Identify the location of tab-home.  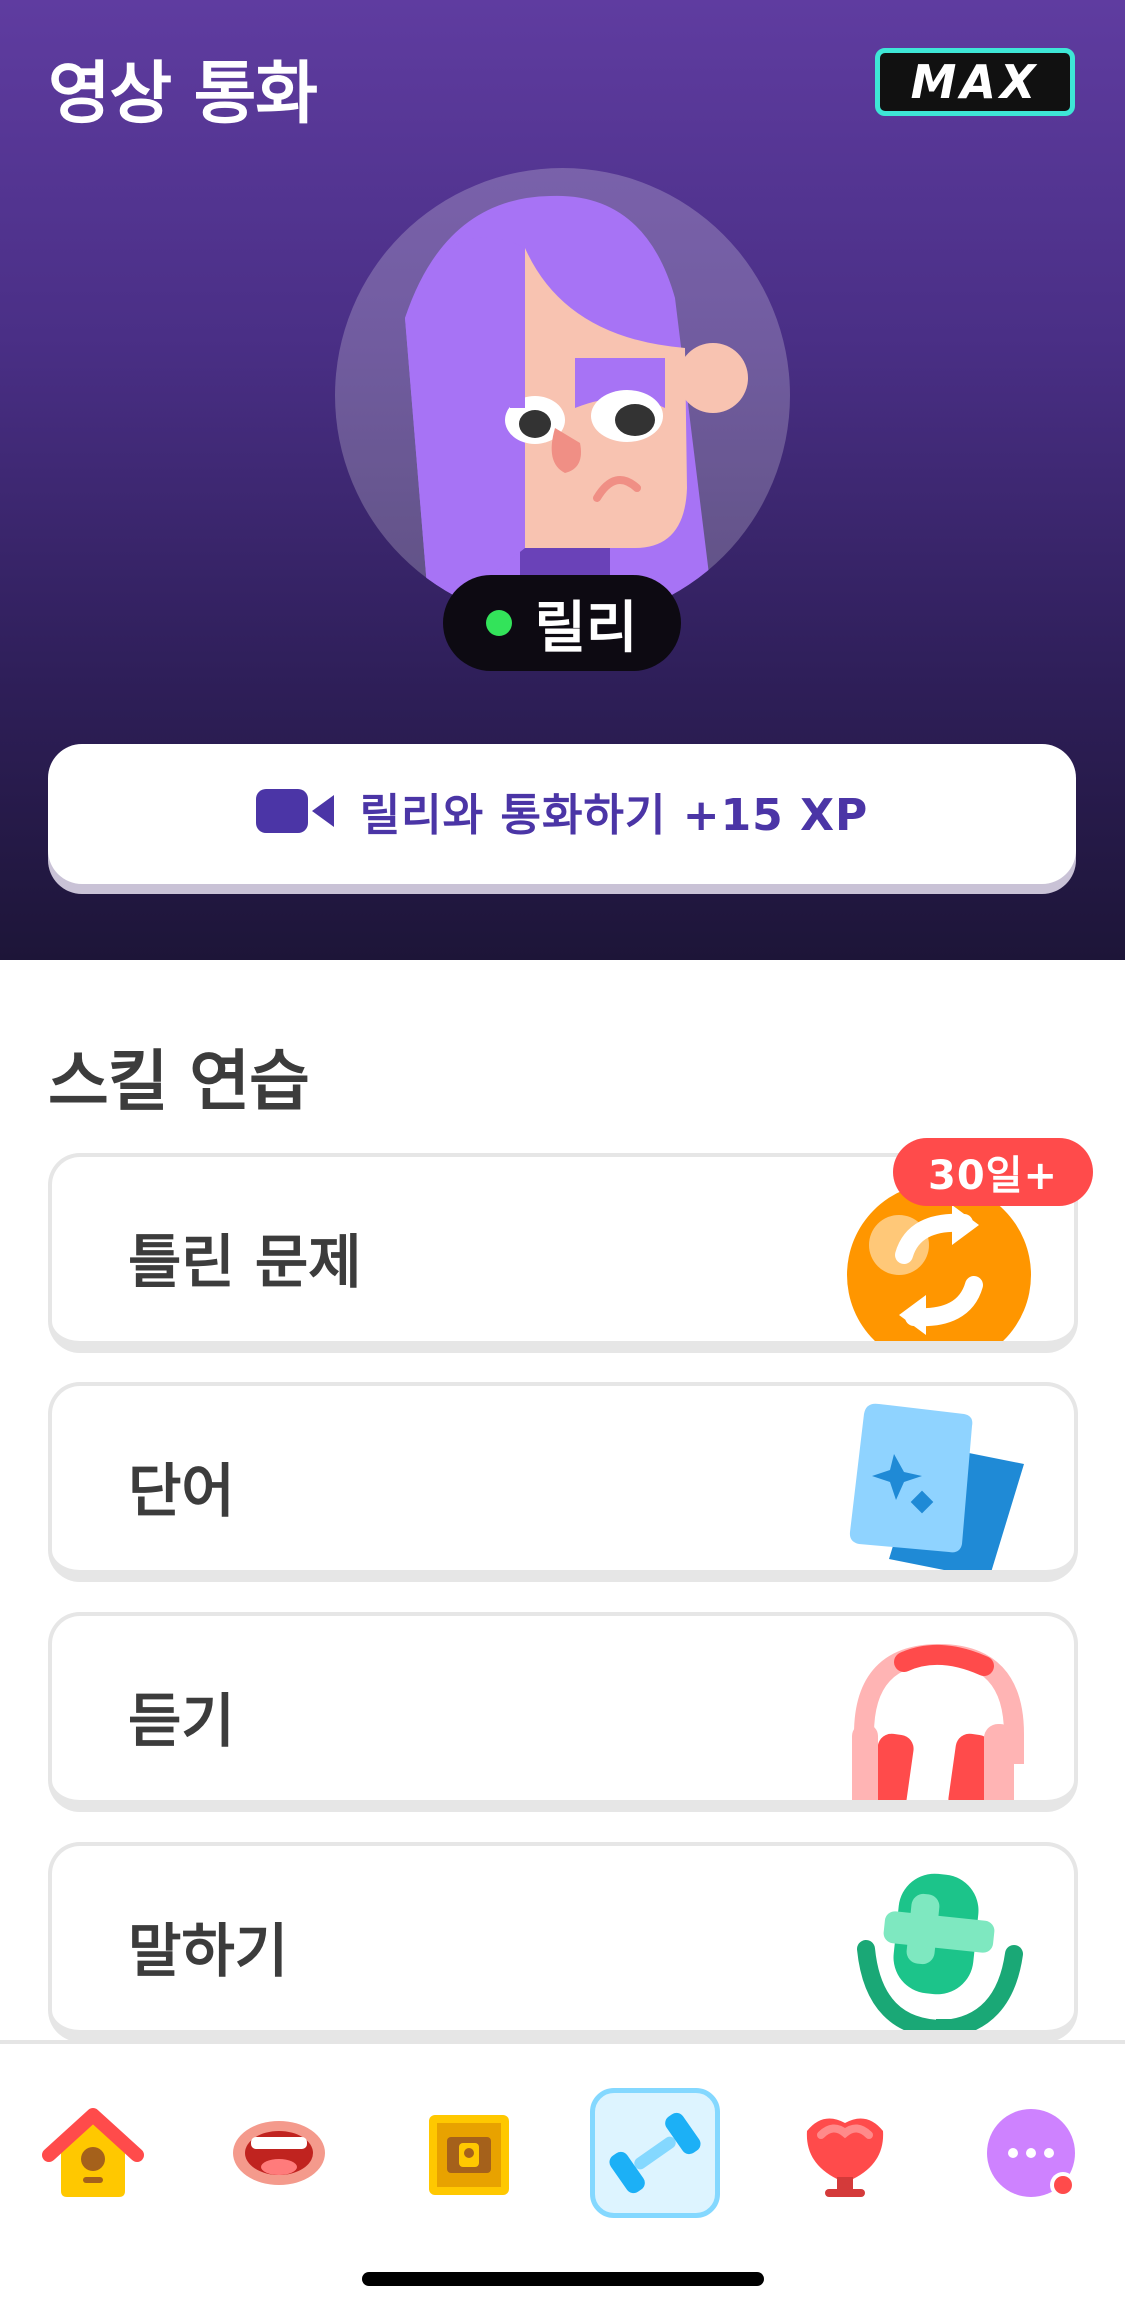
(93, 2153).